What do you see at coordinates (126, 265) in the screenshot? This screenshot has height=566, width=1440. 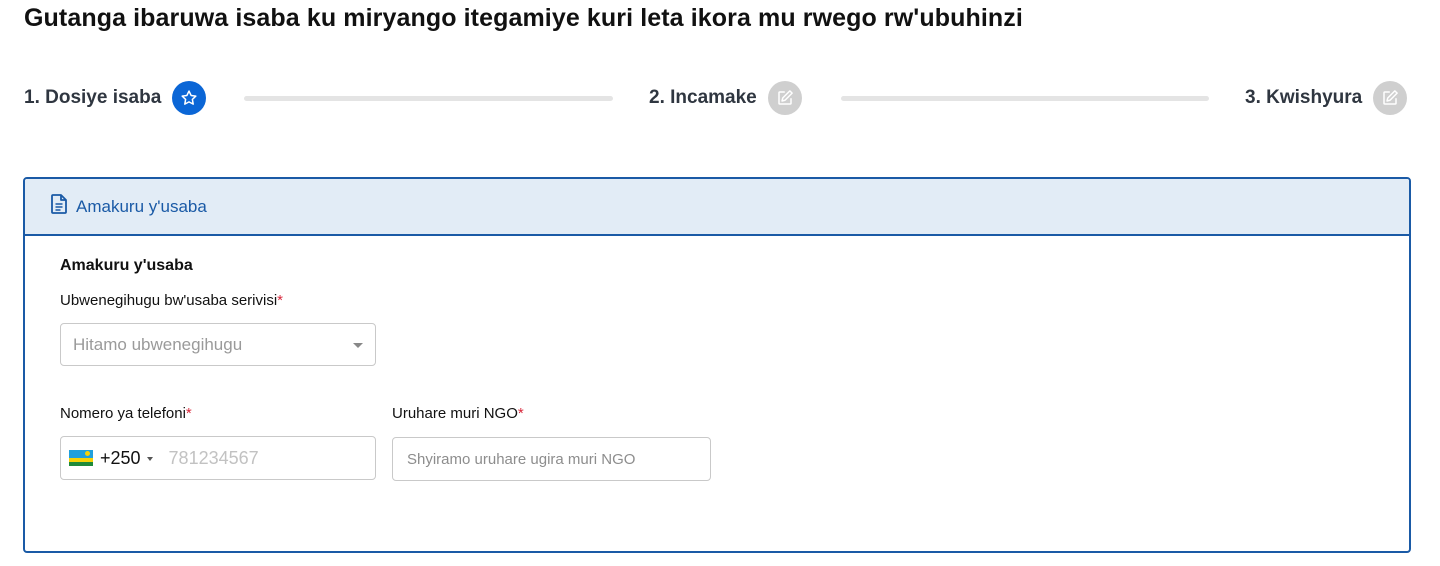 I see `section-title: Amakuru y'usaba` at bounding box center [126, 265].